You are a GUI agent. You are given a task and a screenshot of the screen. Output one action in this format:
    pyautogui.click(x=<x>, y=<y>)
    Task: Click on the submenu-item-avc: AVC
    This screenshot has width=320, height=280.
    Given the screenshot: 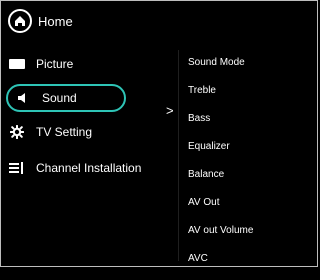 What is the action you would take?
    pyautogui.click(x=220, y=266)
    